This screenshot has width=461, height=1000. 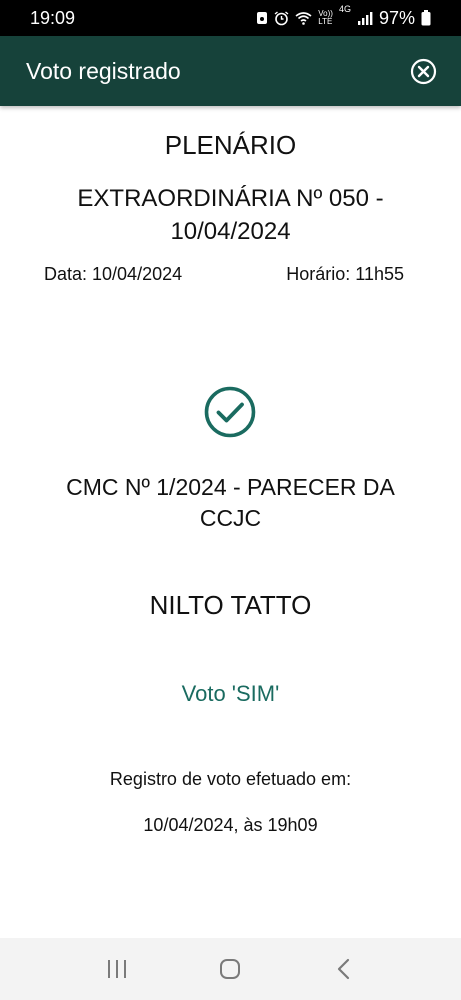 What do you see at coordinates (230, 693) in the screenshot?
I see `vote-value: Voto 'SIM'` at bounding box center [230, 693].